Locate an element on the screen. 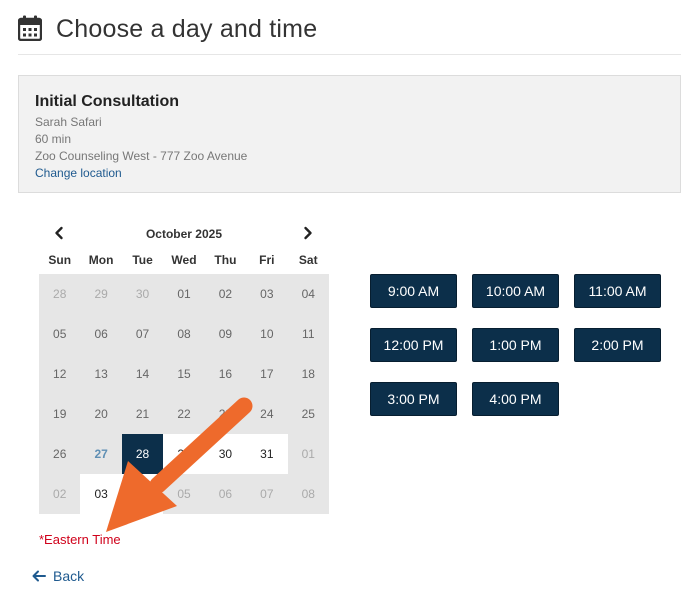 This screenshot has width=681, height=596. weekday-label: Thu is located at coordinates (225, 260).